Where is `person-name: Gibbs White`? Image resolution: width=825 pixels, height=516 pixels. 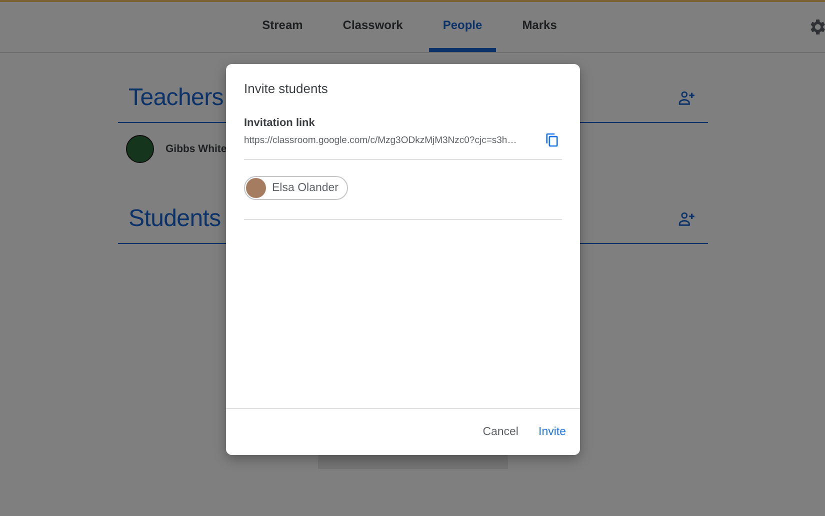 person-name: Gibbs White is located at coordinates (196, 149).